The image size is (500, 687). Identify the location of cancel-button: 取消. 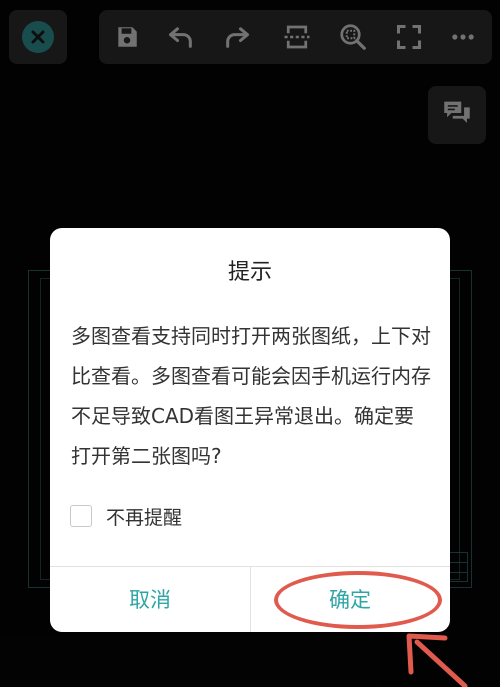
(150, 599).